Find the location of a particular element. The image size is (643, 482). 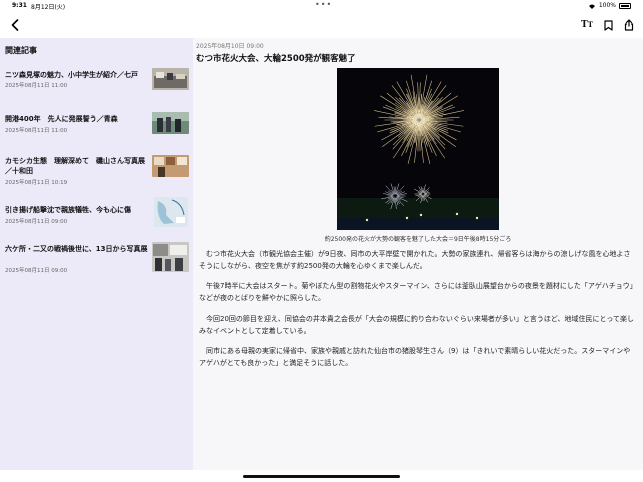

related-article-item: 引き揚げ船撃沈で親族犠牲、今も心に傷 2025年08月11日 09:00 is located at coordinates (96, 222).